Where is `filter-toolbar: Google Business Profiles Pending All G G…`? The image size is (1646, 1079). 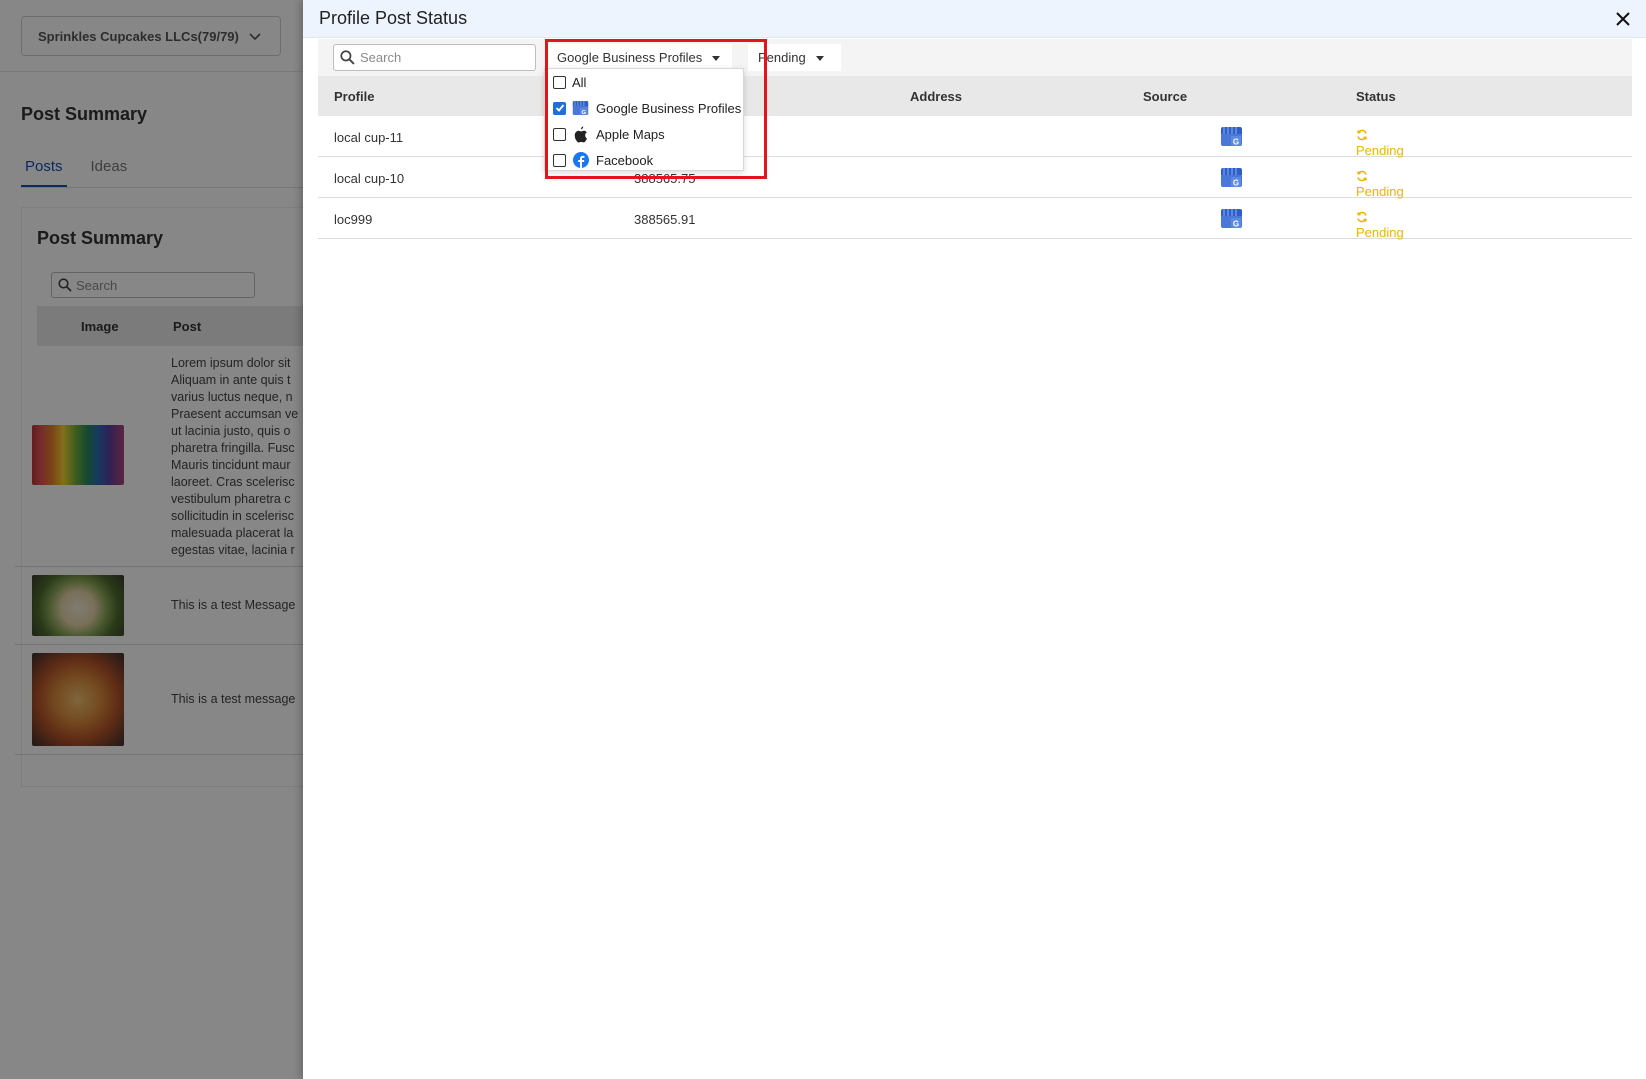
filter-toolbar: Google Business Profiles Pending All G G… is located at coordinates (975, 105).